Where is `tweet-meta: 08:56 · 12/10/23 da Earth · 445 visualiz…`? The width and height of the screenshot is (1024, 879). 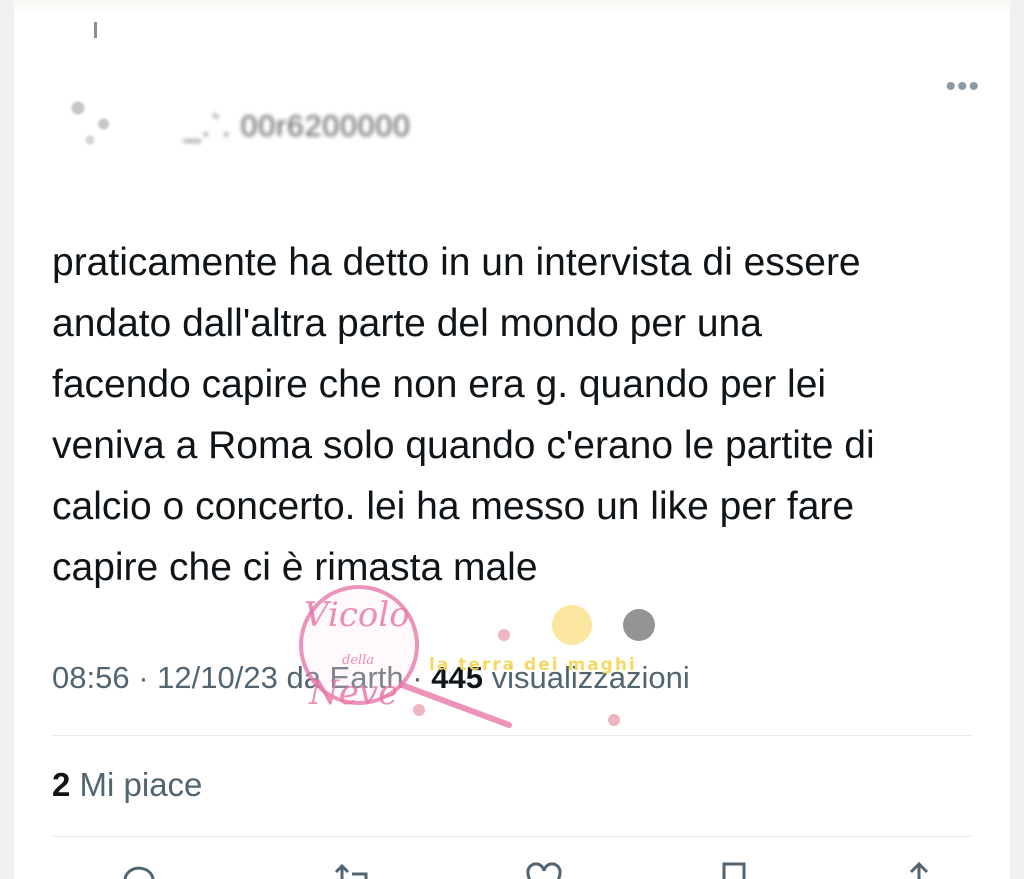
tweet-meta: 08:56 · 12/10/23 da Earth · 445 visualiz… is located at coordinates (371, 678).